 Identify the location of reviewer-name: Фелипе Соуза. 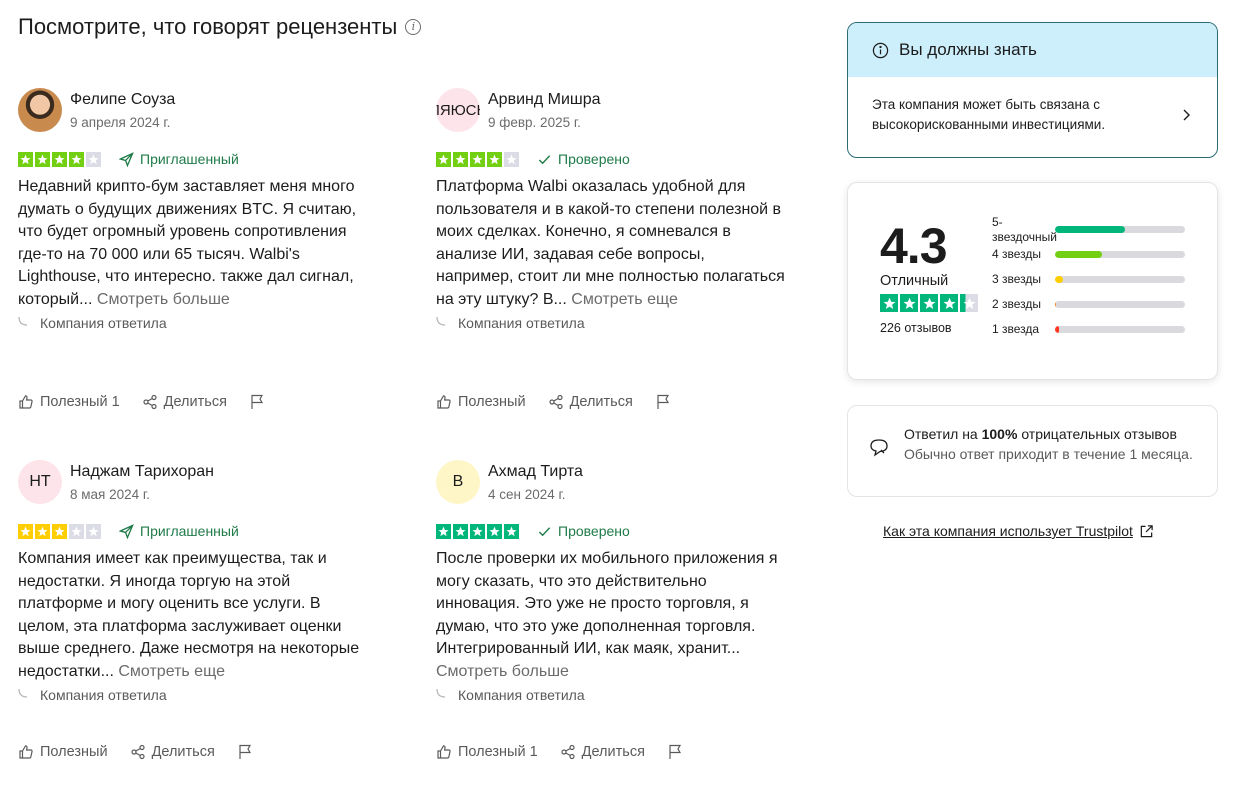
(122, 100).